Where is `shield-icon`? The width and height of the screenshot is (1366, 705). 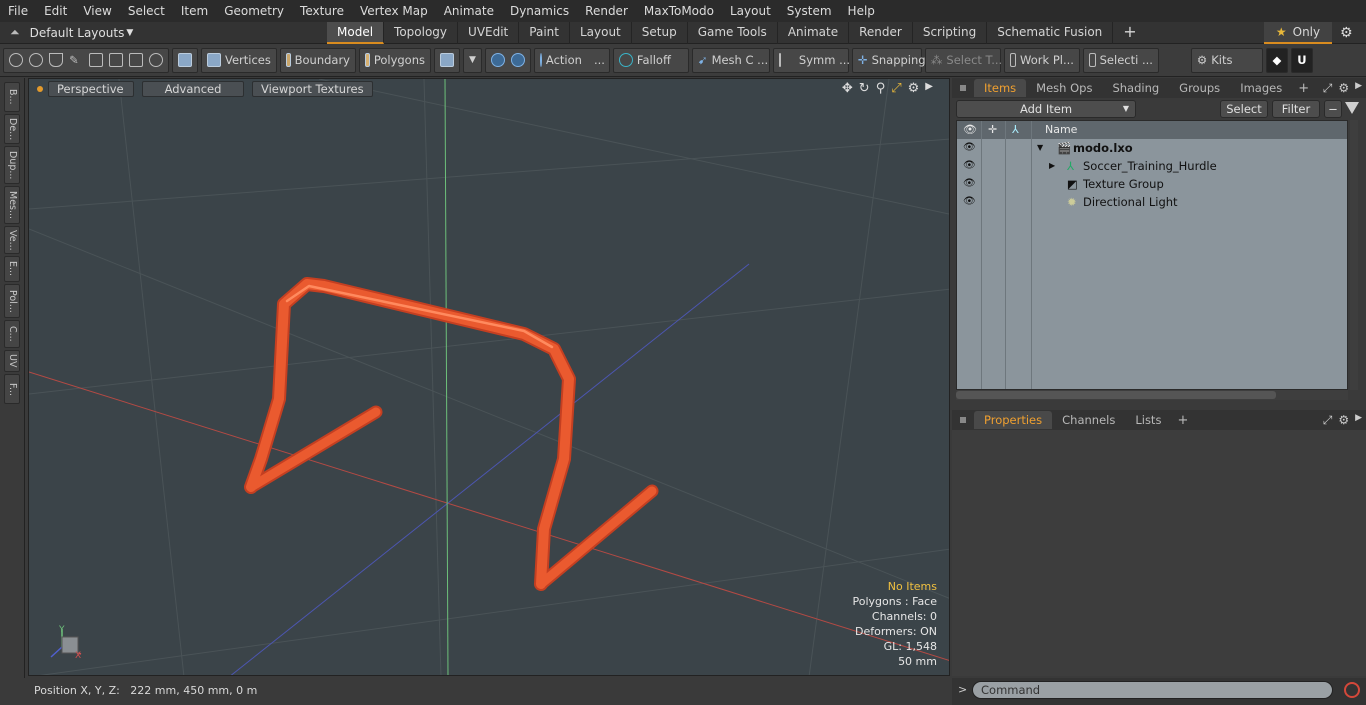
shield-icon is located at coordinates (497, 60).